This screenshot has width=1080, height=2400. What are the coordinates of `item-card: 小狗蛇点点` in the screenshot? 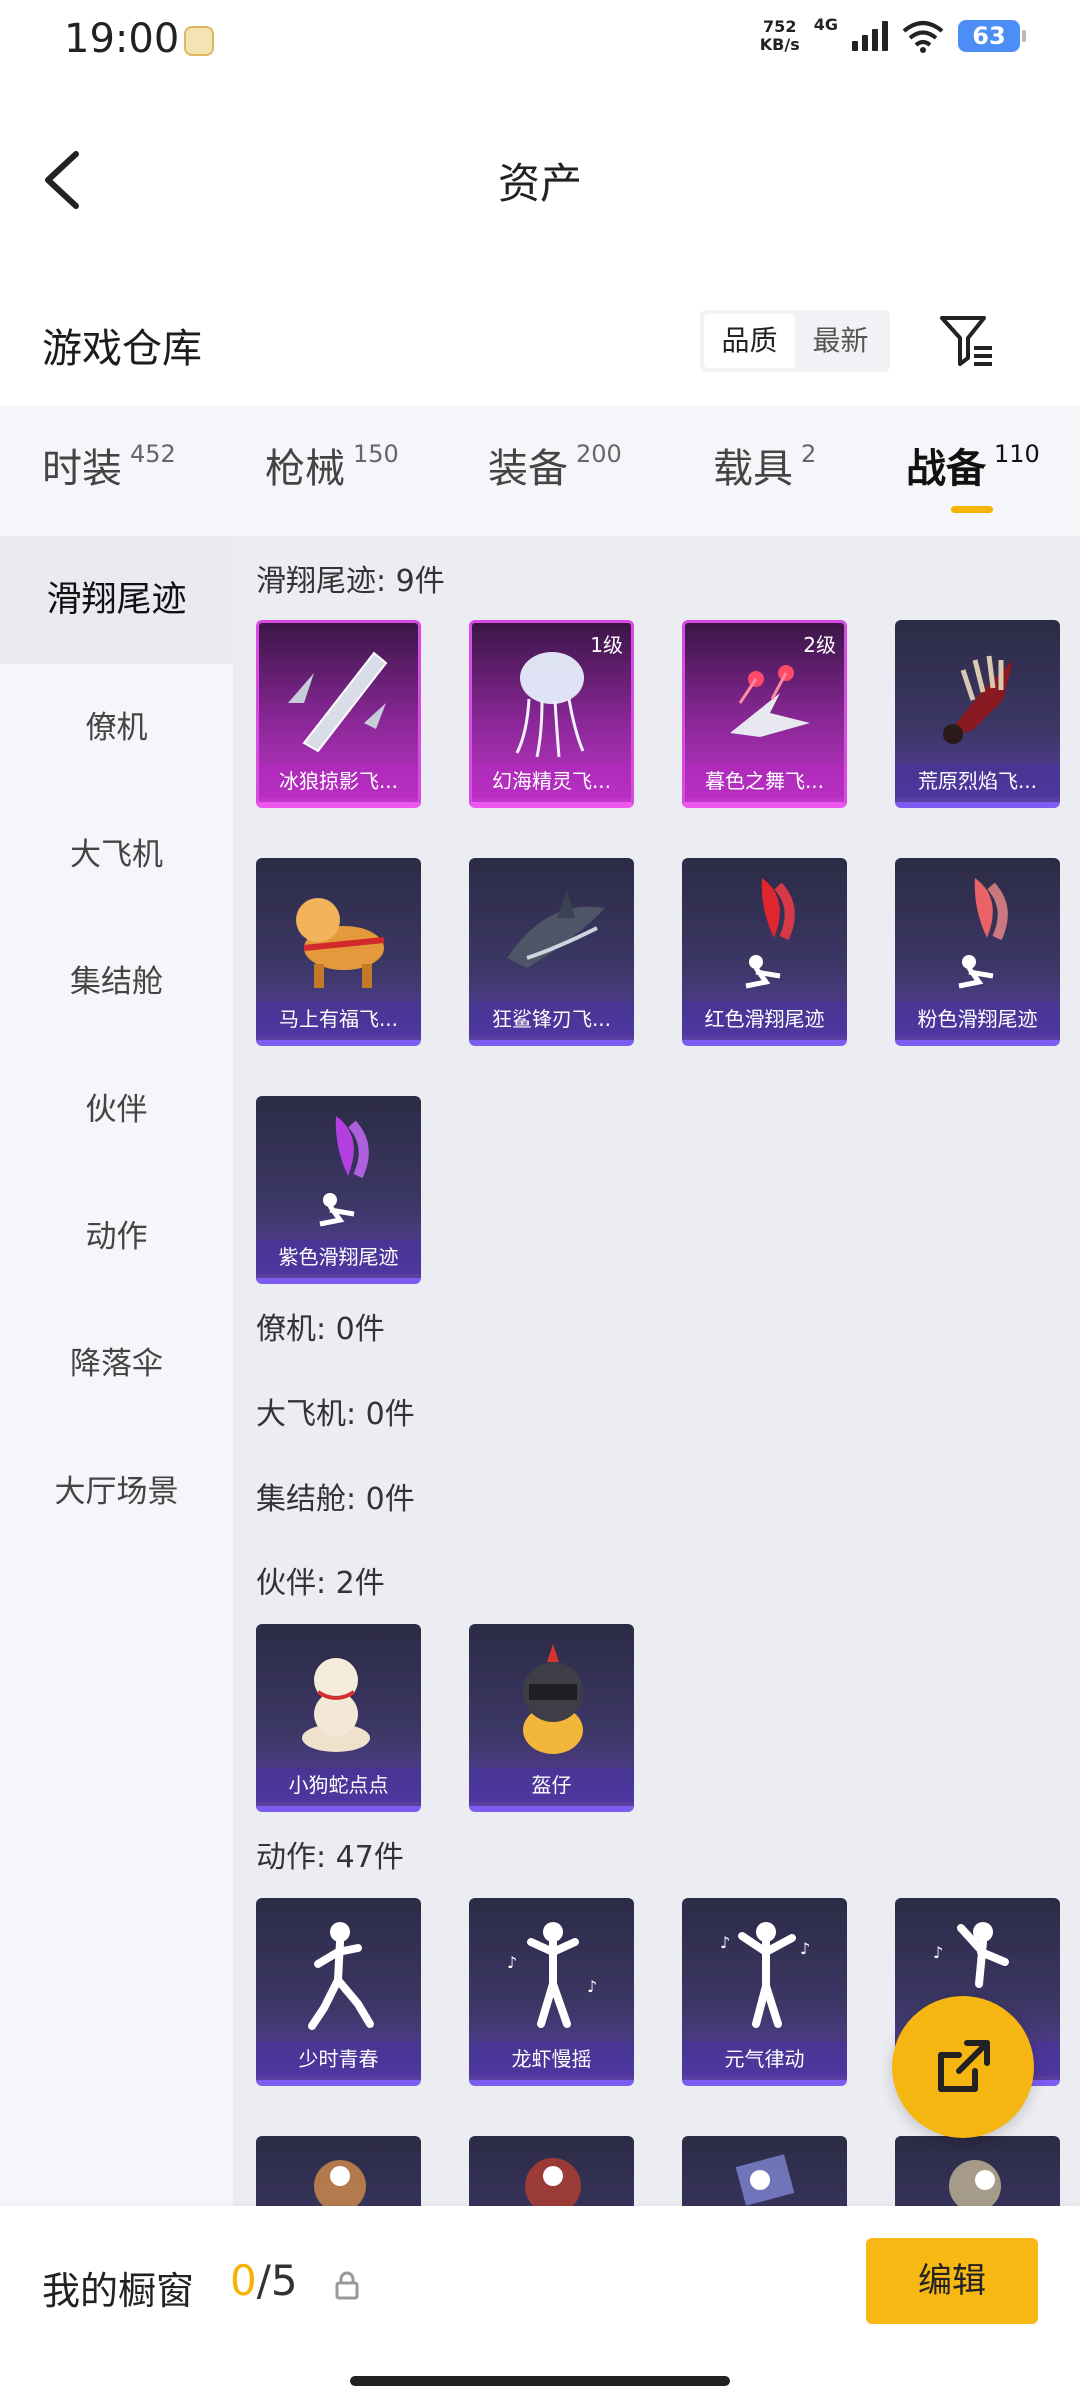 It's located at (338, 1718).